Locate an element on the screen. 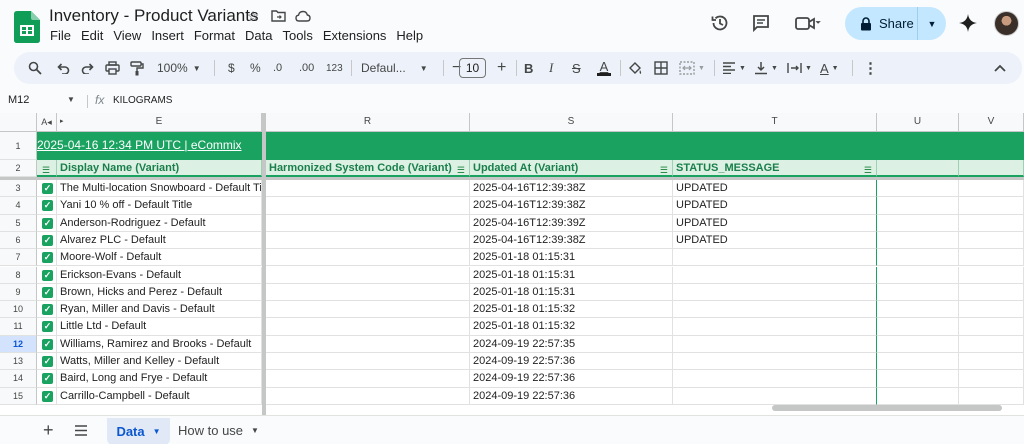  column-header-s: S is located at coordinates (571, 122).